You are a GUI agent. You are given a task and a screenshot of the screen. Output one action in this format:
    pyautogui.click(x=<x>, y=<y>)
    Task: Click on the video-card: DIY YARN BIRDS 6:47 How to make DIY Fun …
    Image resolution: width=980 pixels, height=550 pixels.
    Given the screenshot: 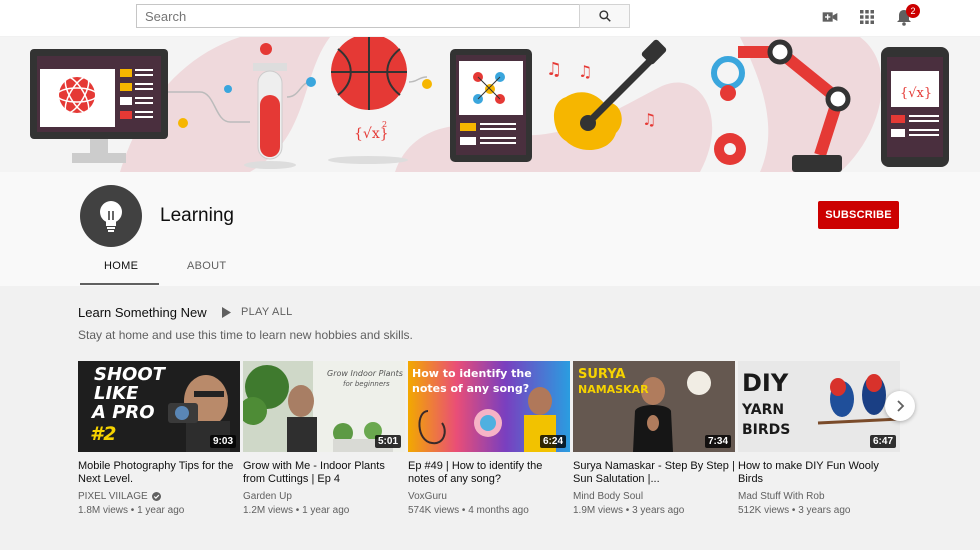 What is the action you would take?
    pyautogui.click(x=819, y=438)
    